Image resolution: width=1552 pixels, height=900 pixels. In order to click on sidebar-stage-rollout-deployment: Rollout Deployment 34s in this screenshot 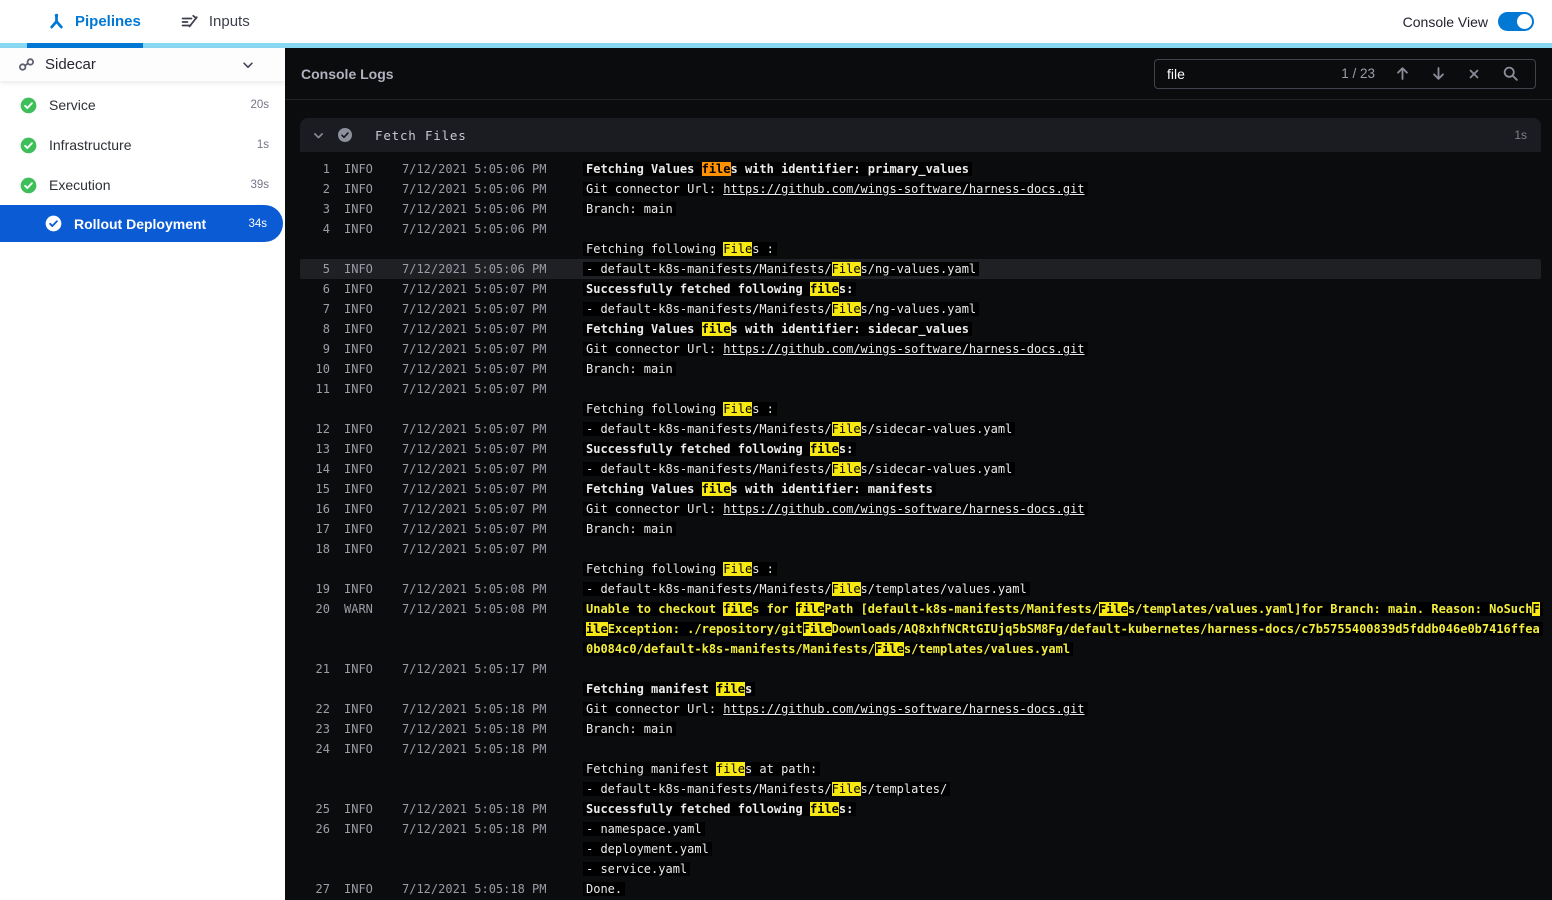, I will do `click(141, 223)`.